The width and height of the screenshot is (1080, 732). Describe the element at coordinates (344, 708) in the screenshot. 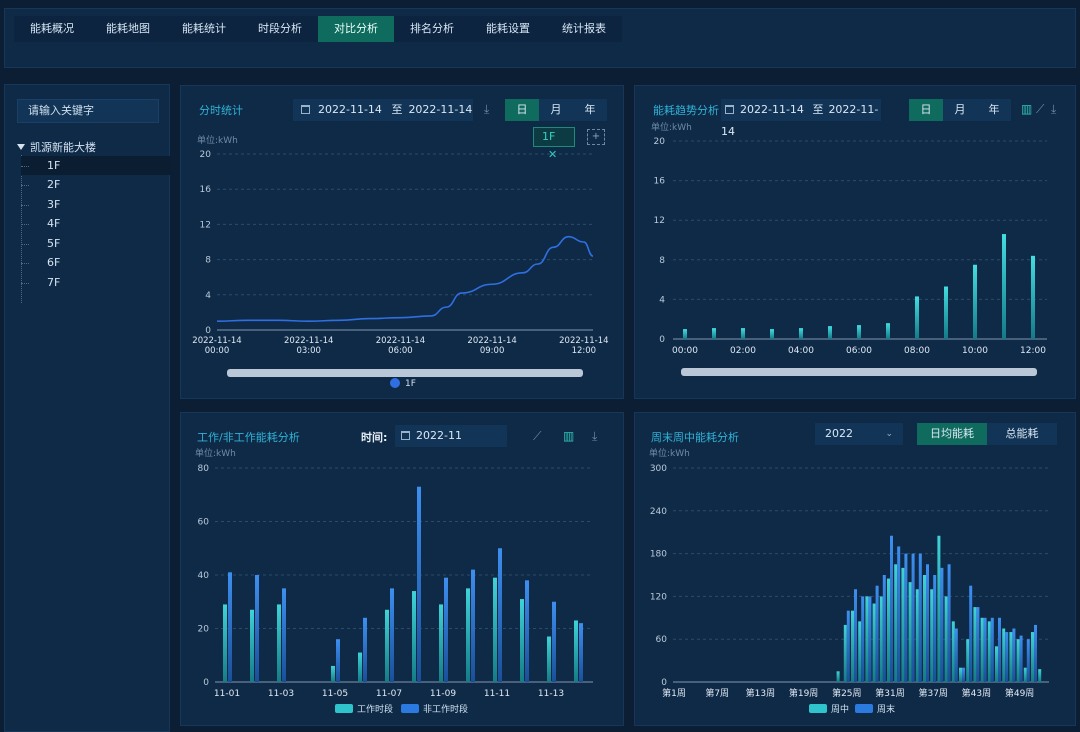

I see `legend-swatch-work` at that location.